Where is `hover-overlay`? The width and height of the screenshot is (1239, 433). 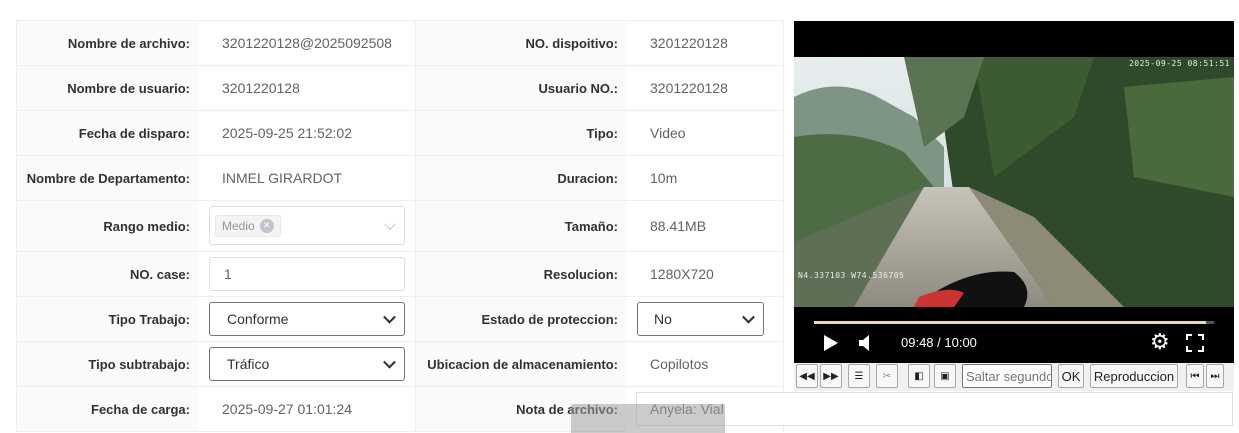 hover-overlay is located at coordinates (648, 418).